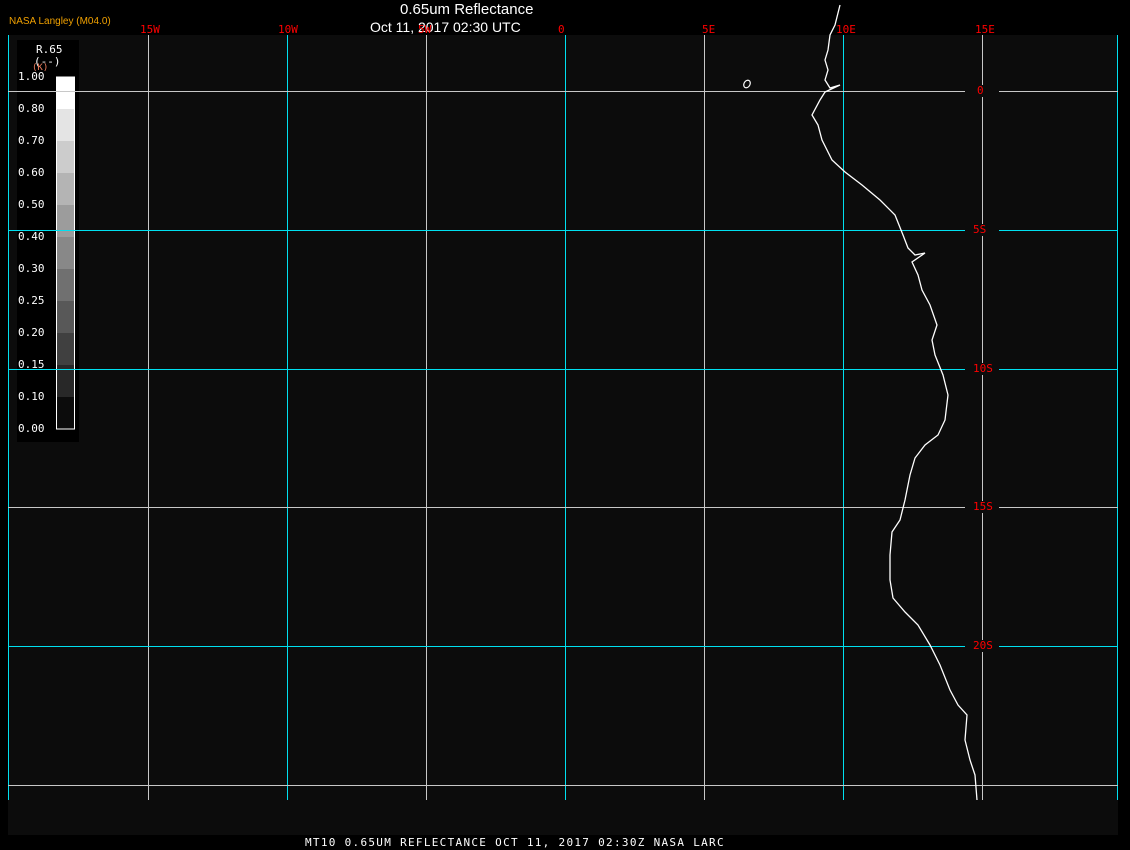  Describe the element at coordinates (31, 108) in the screenshot. I see `legend-label: 0.80` at that location.